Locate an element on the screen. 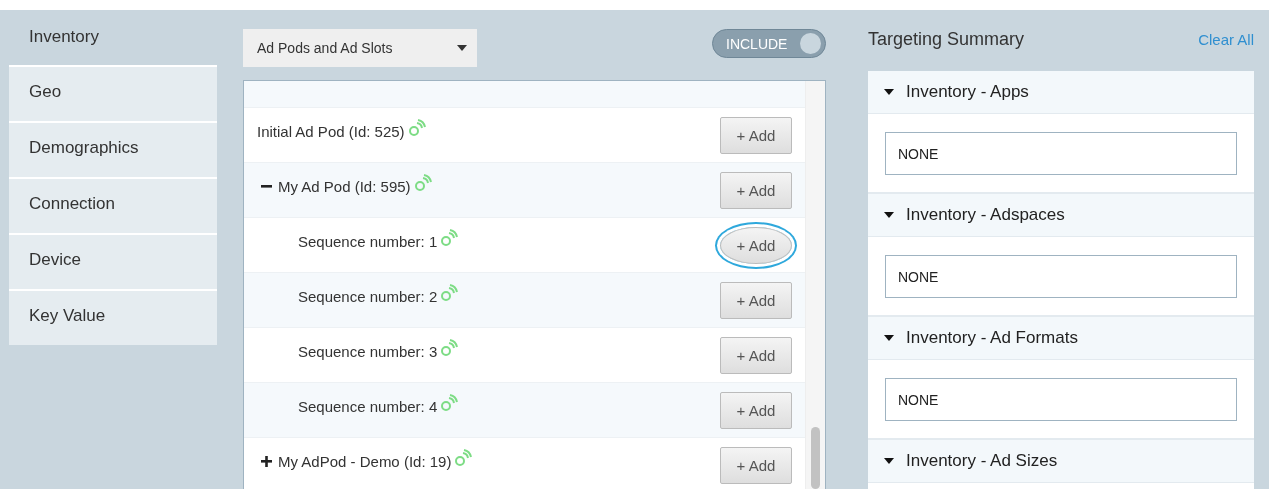 Image resolution: width=1269 pixels, height=489 pixels. dropdown: Ad Pods and Ad Slots is located at coordinates (360, 48).